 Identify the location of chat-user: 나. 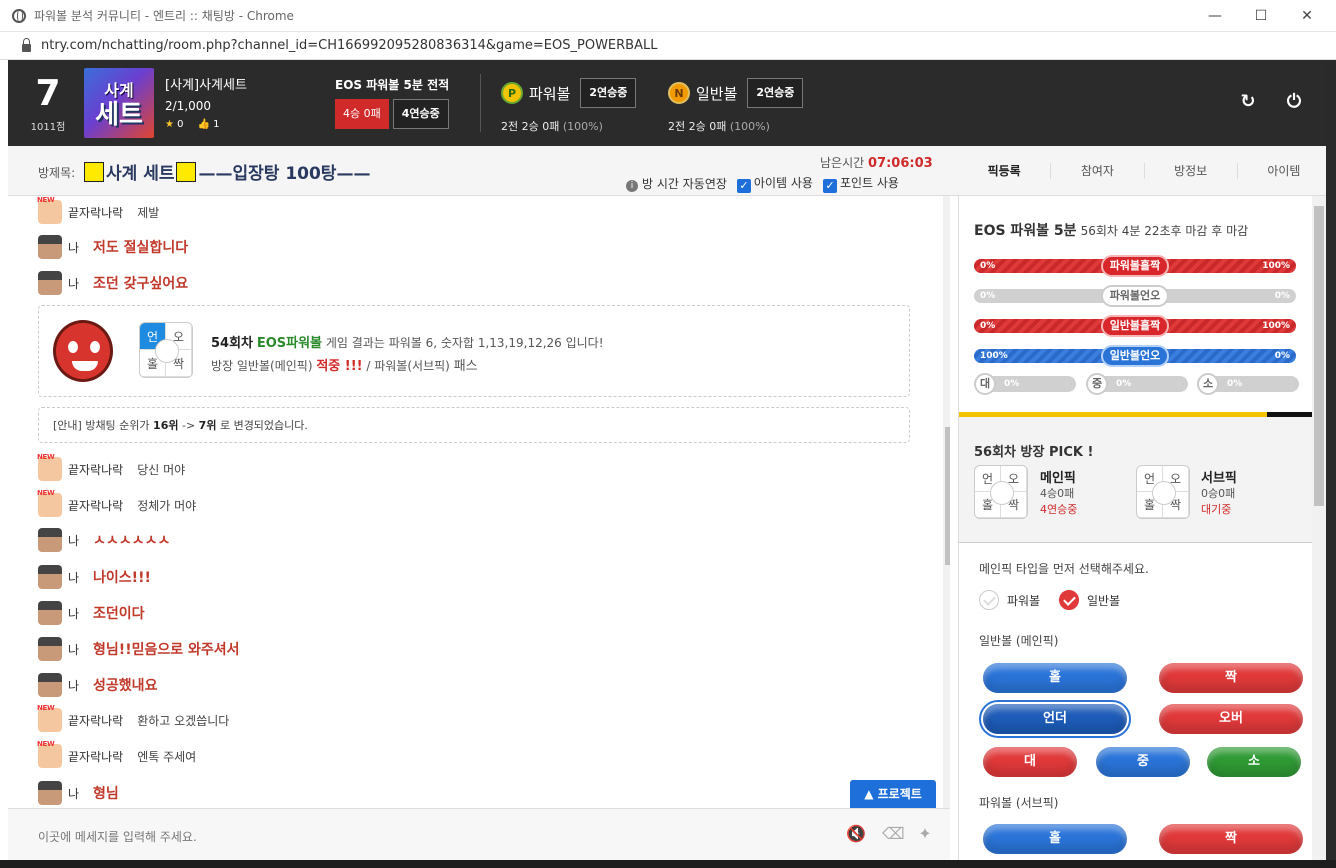
(74, 613).